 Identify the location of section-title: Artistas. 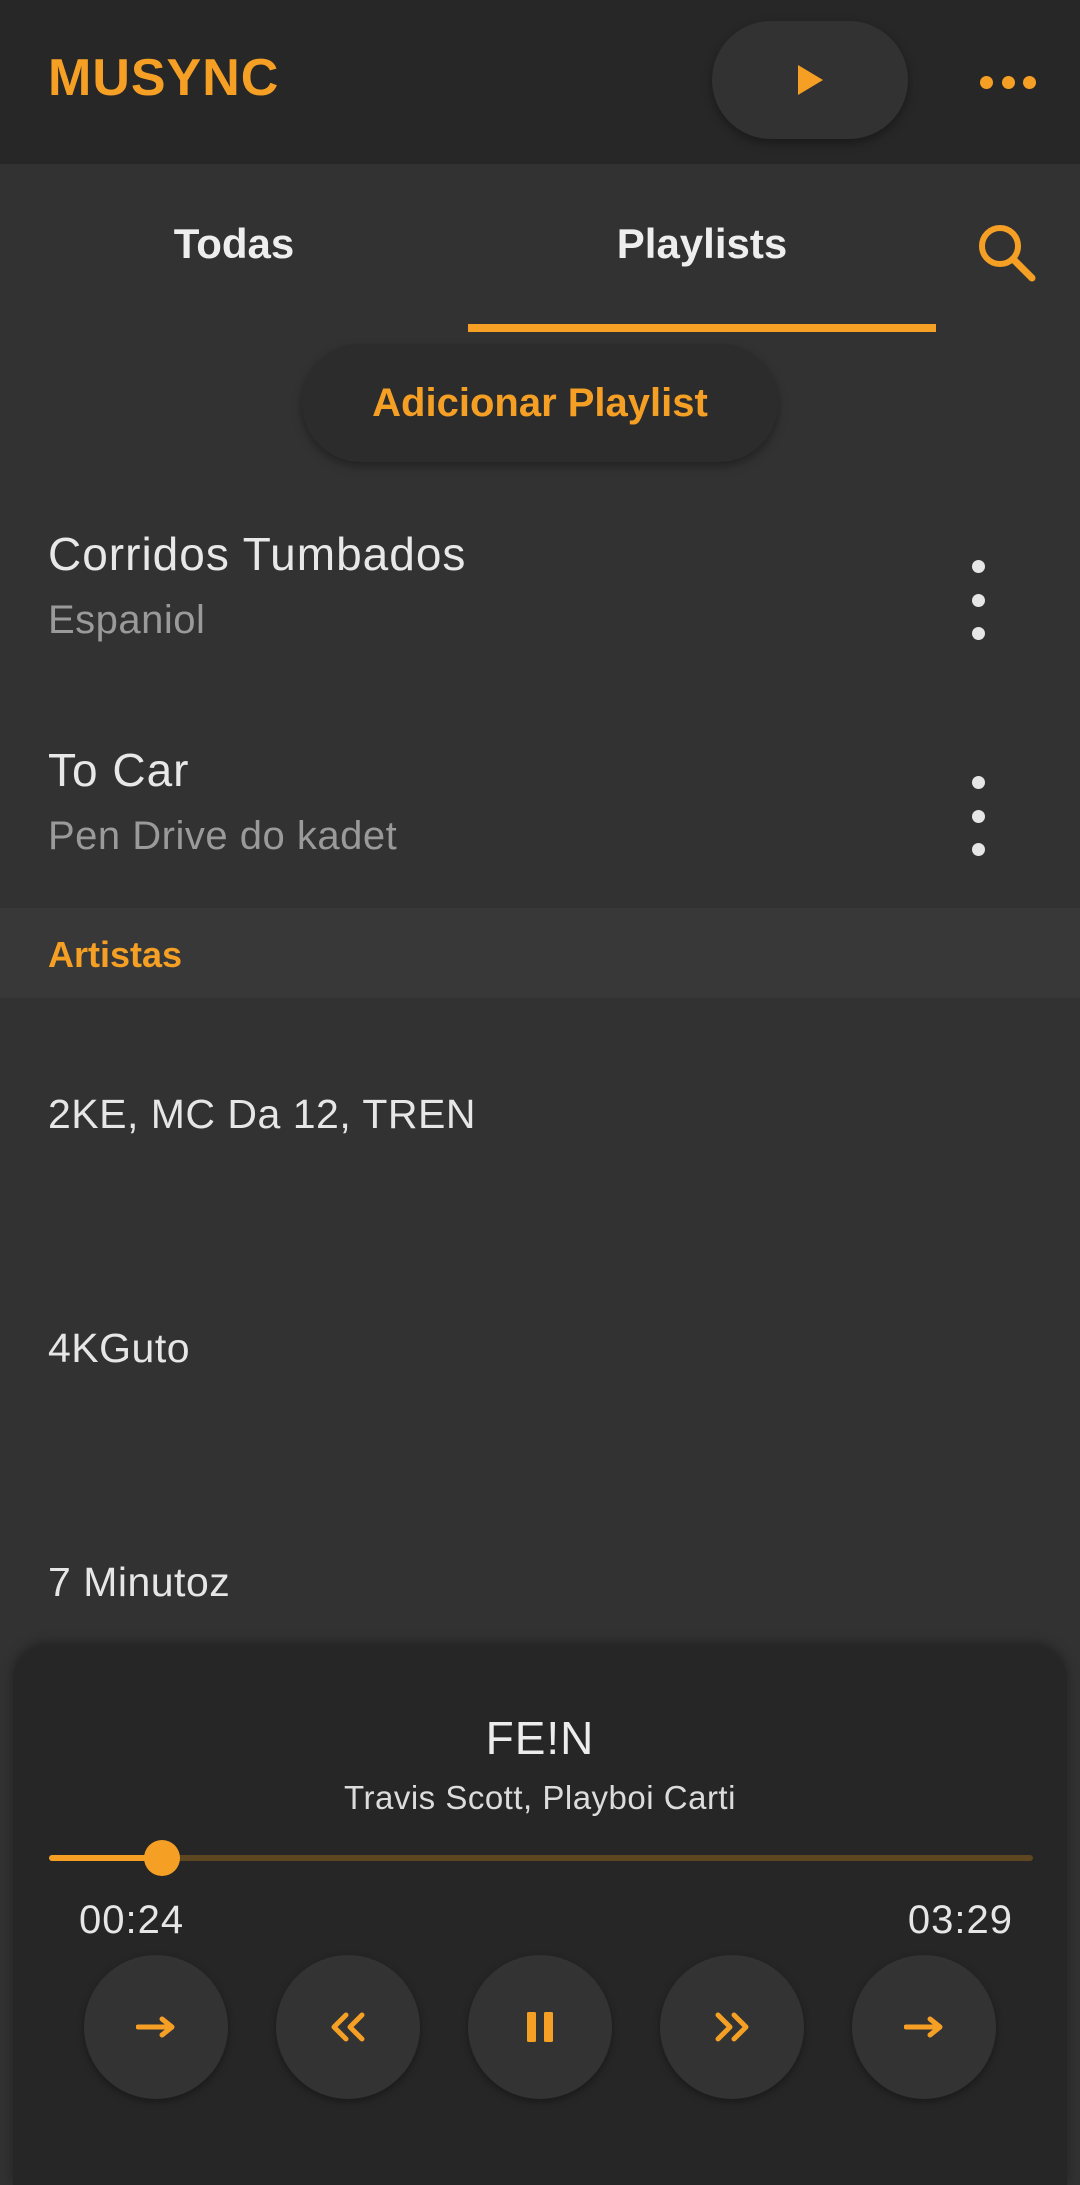
(115, 954).